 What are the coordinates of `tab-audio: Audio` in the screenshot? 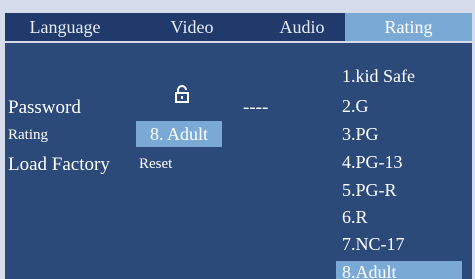 It's located at (302, 27).